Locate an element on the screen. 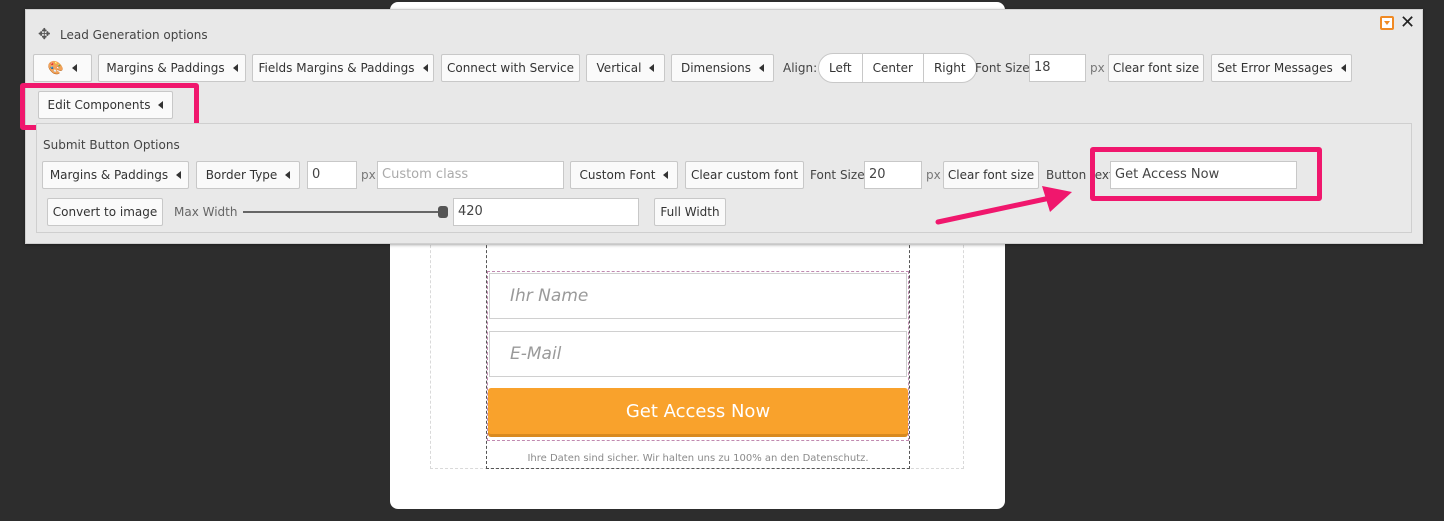 The image size is (1444, 521). vertical-label: Vertical is located at coordinates (619, 68).